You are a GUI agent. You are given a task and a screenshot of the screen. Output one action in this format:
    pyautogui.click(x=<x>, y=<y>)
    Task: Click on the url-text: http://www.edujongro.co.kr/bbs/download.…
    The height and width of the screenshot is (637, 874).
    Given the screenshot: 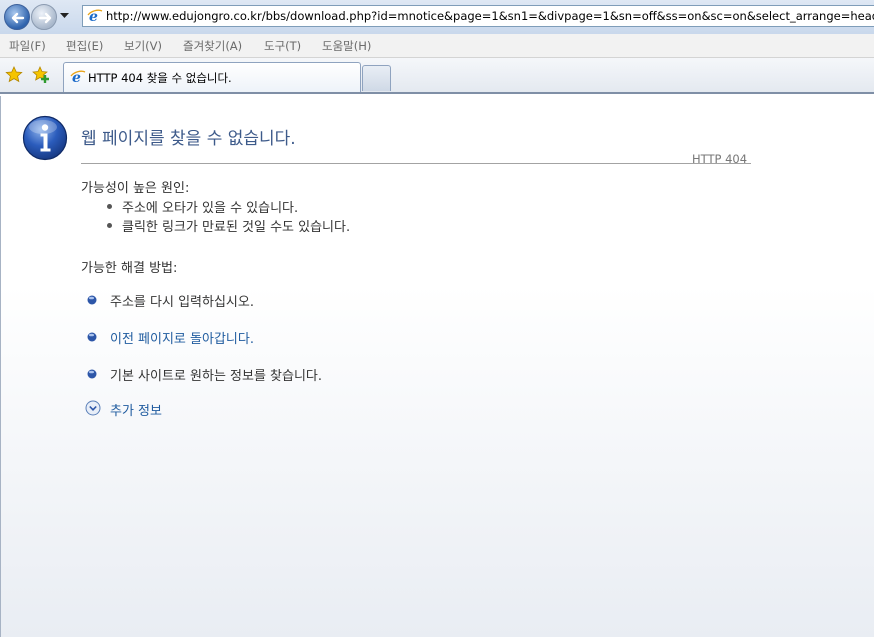 What is the action you would take?
    pyautogui.click(x=490, y=16)
    